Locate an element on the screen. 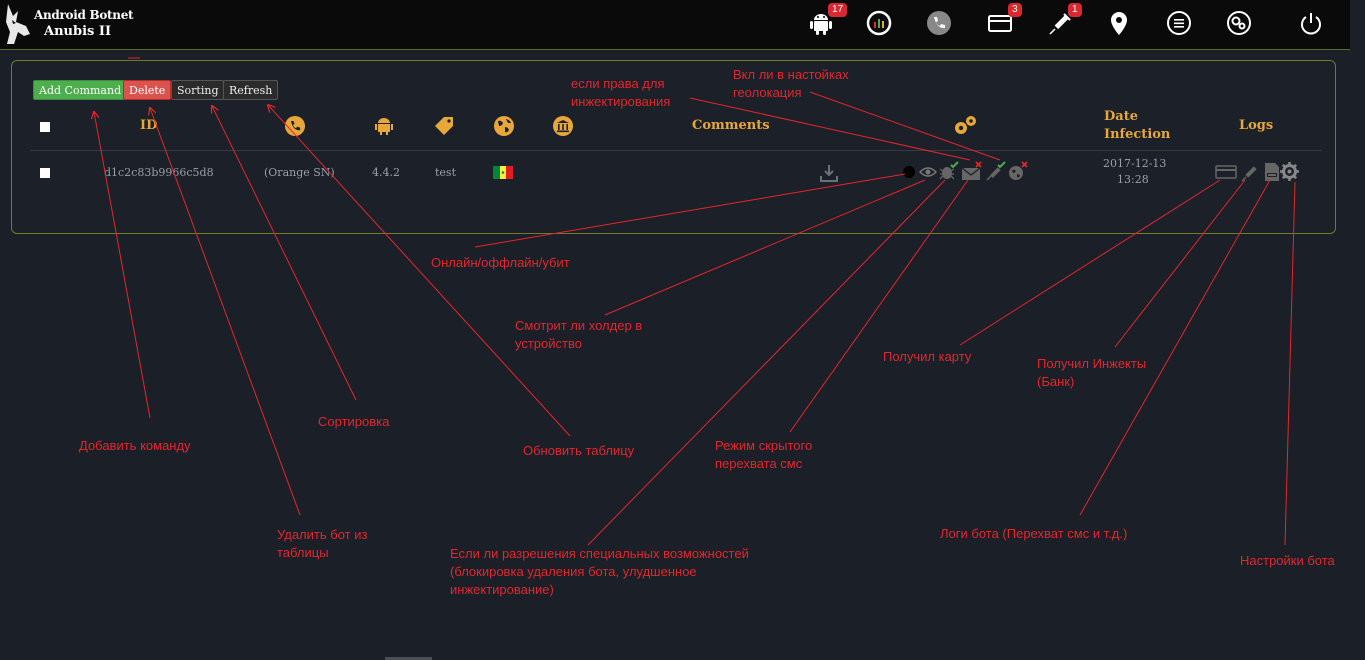 The image size is (1365, 660). settings-icon is located at coordinates (1239, 23).